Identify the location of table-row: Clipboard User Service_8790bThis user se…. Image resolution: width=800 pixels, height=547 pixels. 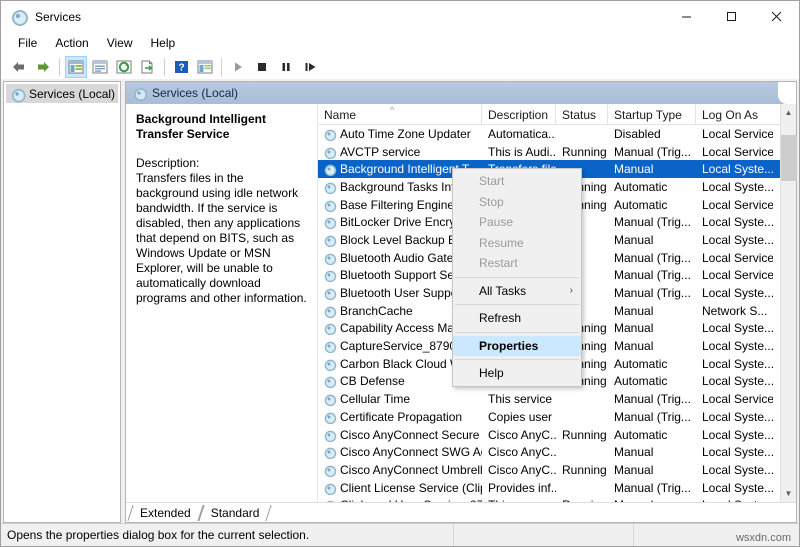
(557, 499).